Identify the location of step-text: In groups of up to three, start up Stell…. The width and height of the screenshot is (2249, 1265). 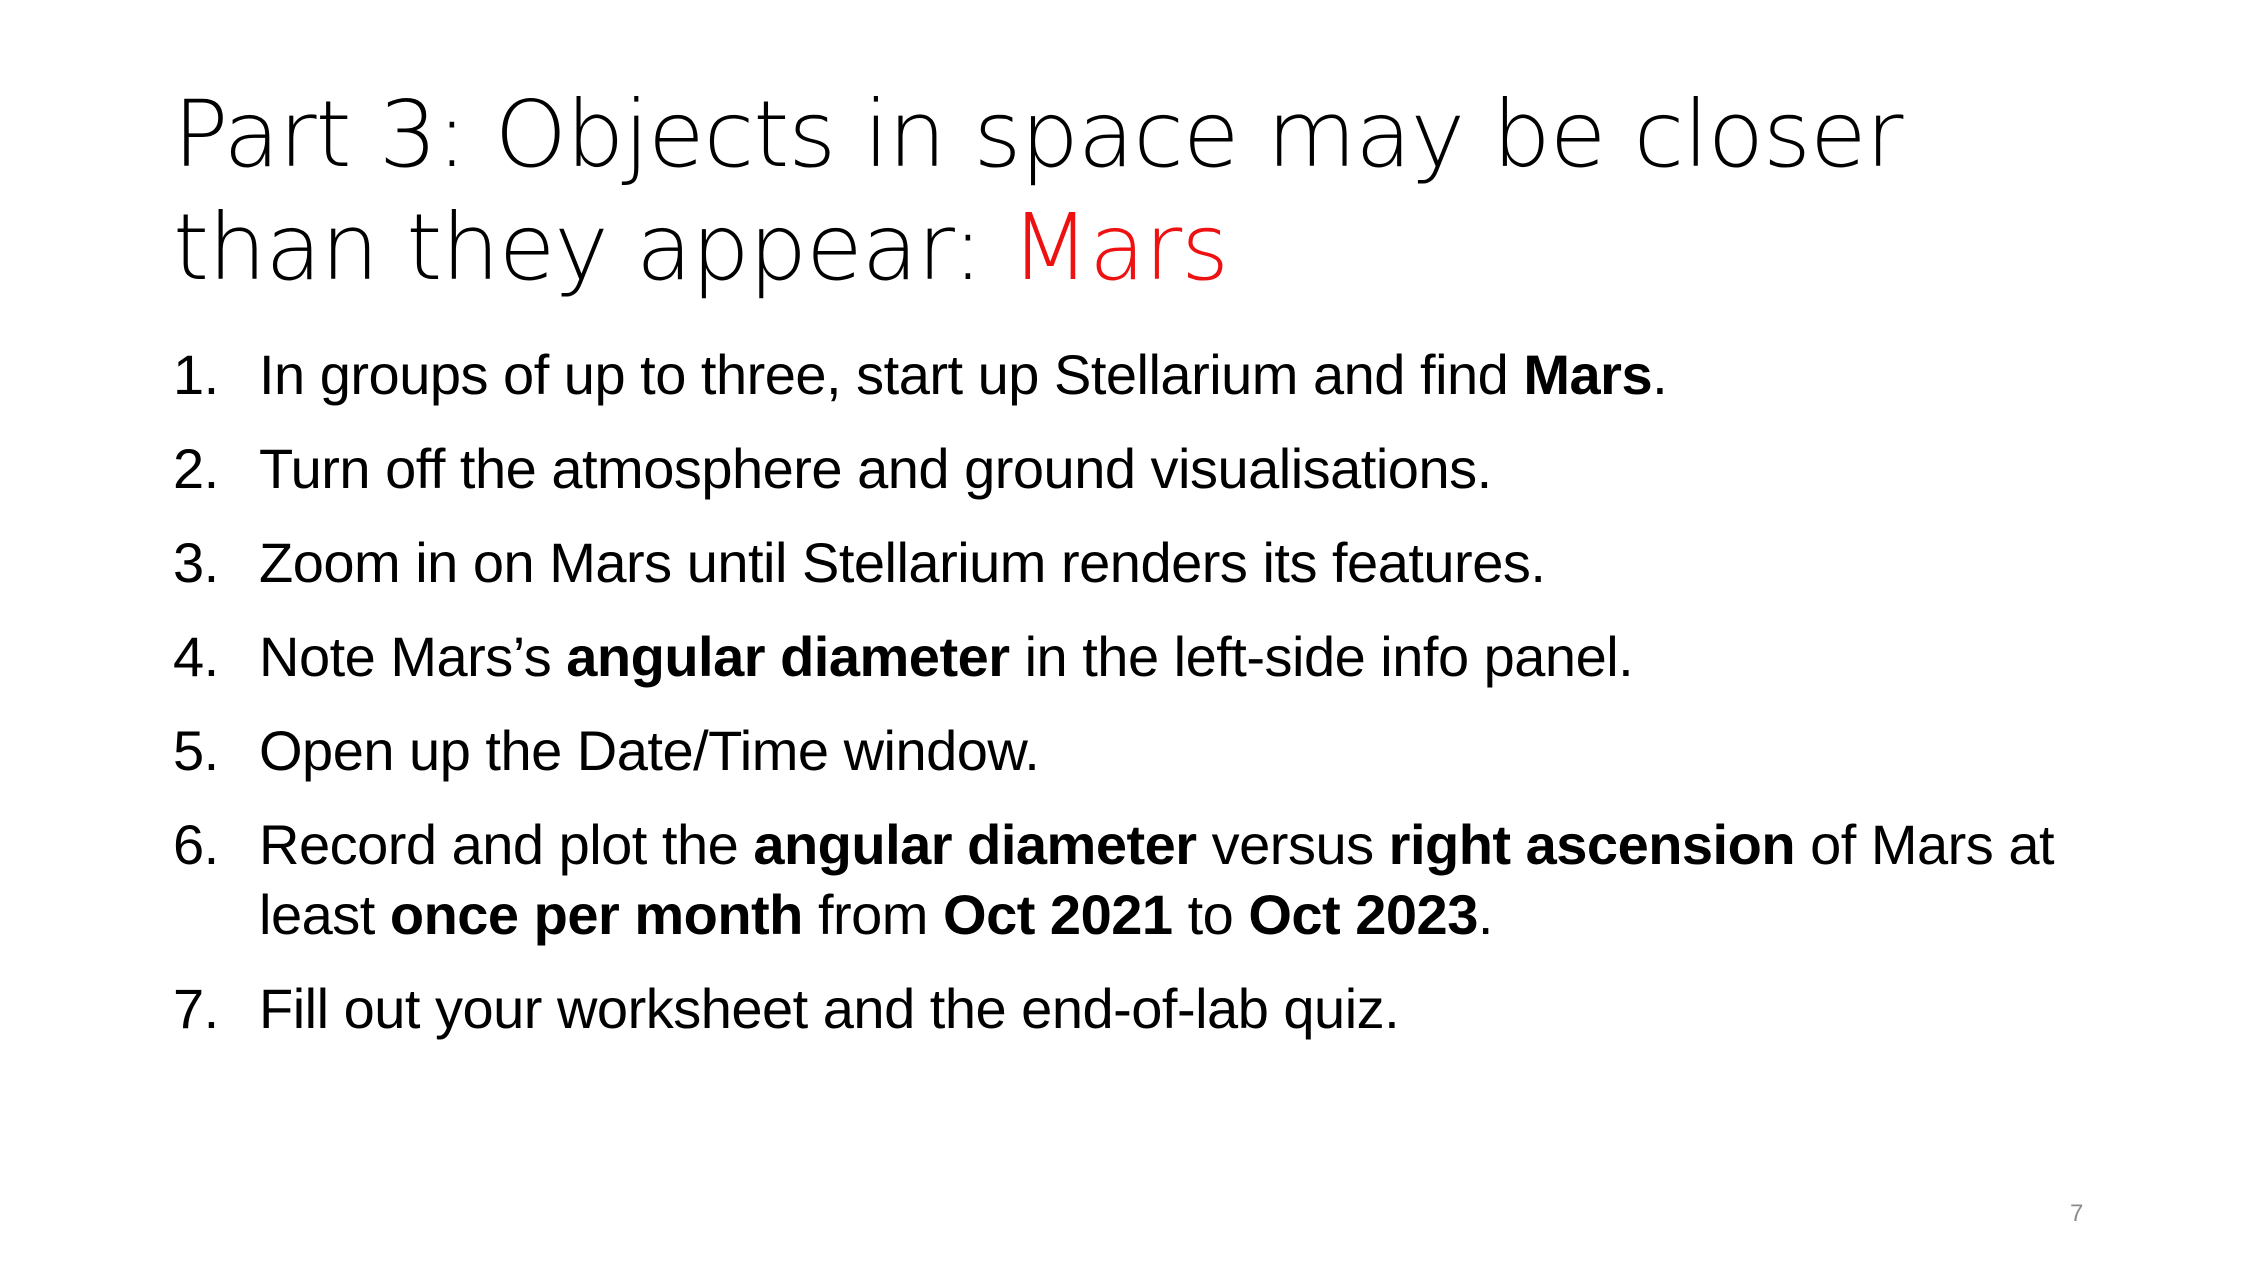
(963, 374).